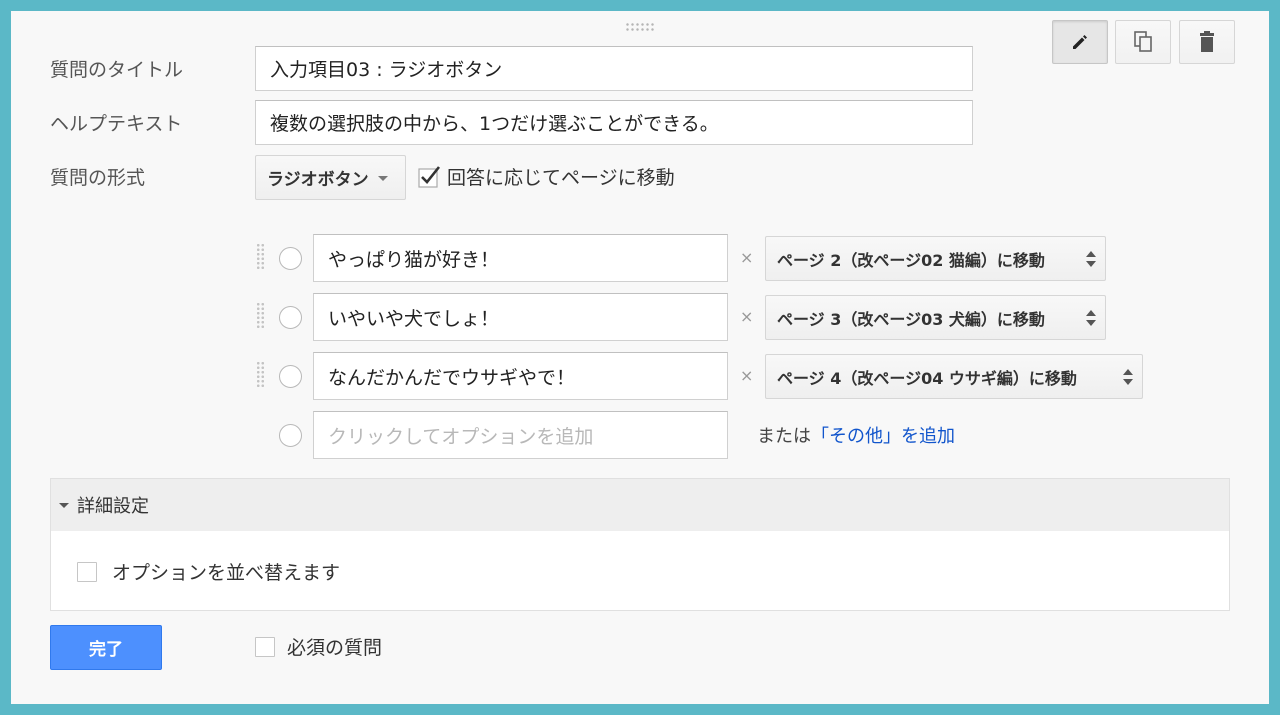 The image size is (1280, 715). I want to click on duplicate-icon, so click(1143, 41).